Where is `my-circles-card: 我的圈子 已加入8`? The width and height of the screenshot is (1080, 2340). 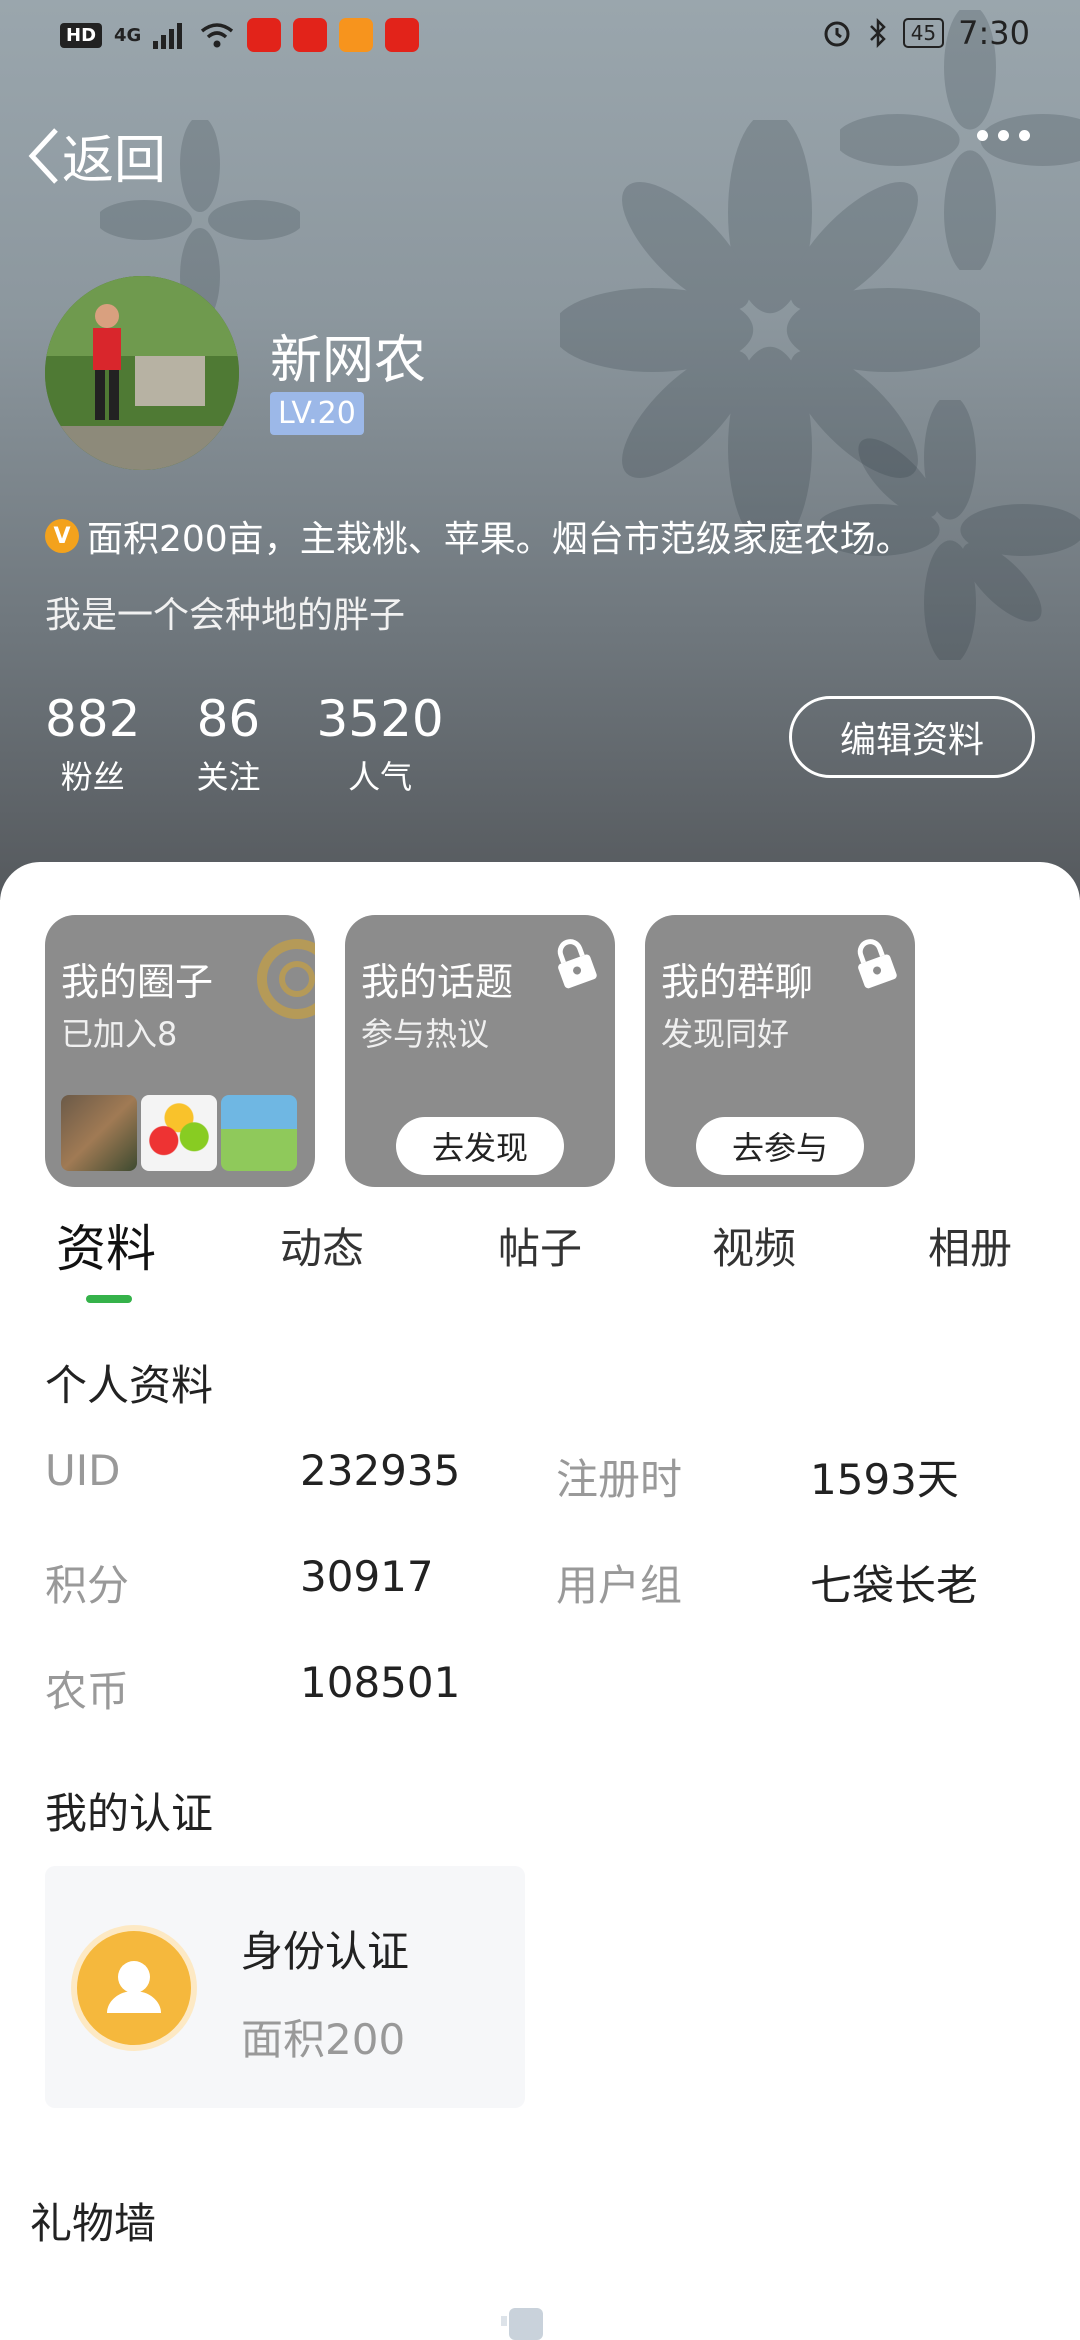 my-circles-card: 我的圈子 已加入8 is located at coordinates (180, 1051).